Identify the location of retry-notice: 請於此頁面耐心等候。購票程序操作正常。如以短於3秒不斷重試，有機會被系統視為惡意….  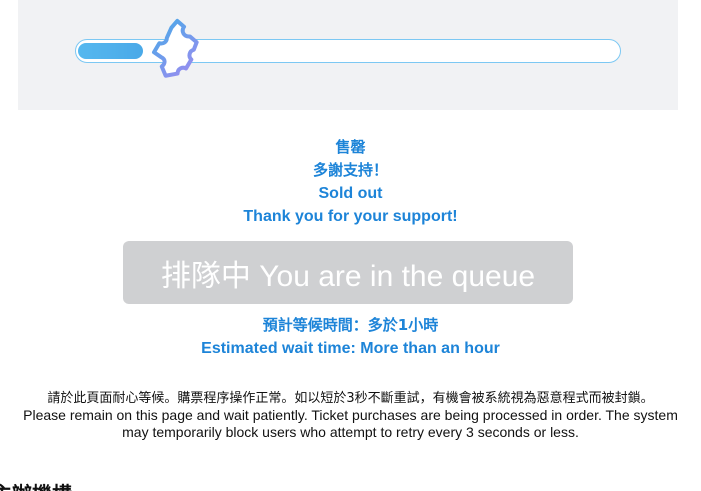
(350, 415).